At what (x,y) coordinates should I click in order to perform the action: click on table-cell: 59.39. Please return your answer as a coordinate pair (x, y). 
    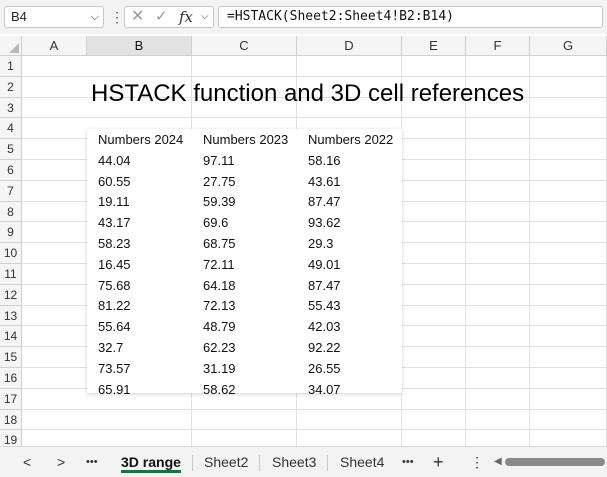
    Looking at the image, I should click on (219, 201).